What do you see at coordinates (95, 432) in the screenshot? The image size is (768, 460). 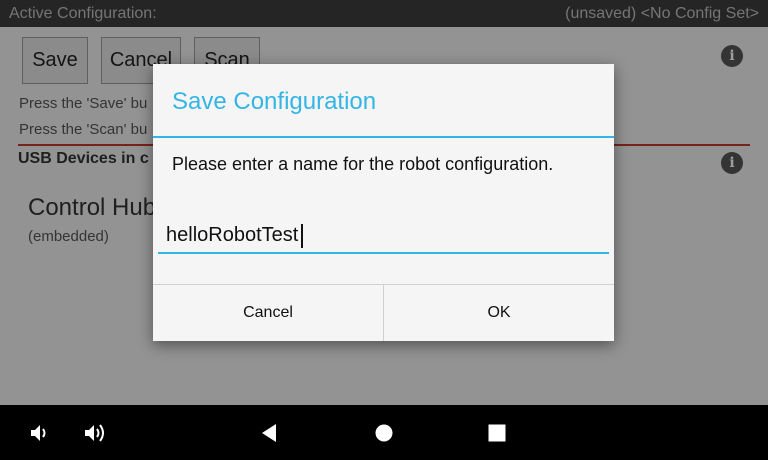 I see `volume-up-icon` at bounding box center [95, 432].